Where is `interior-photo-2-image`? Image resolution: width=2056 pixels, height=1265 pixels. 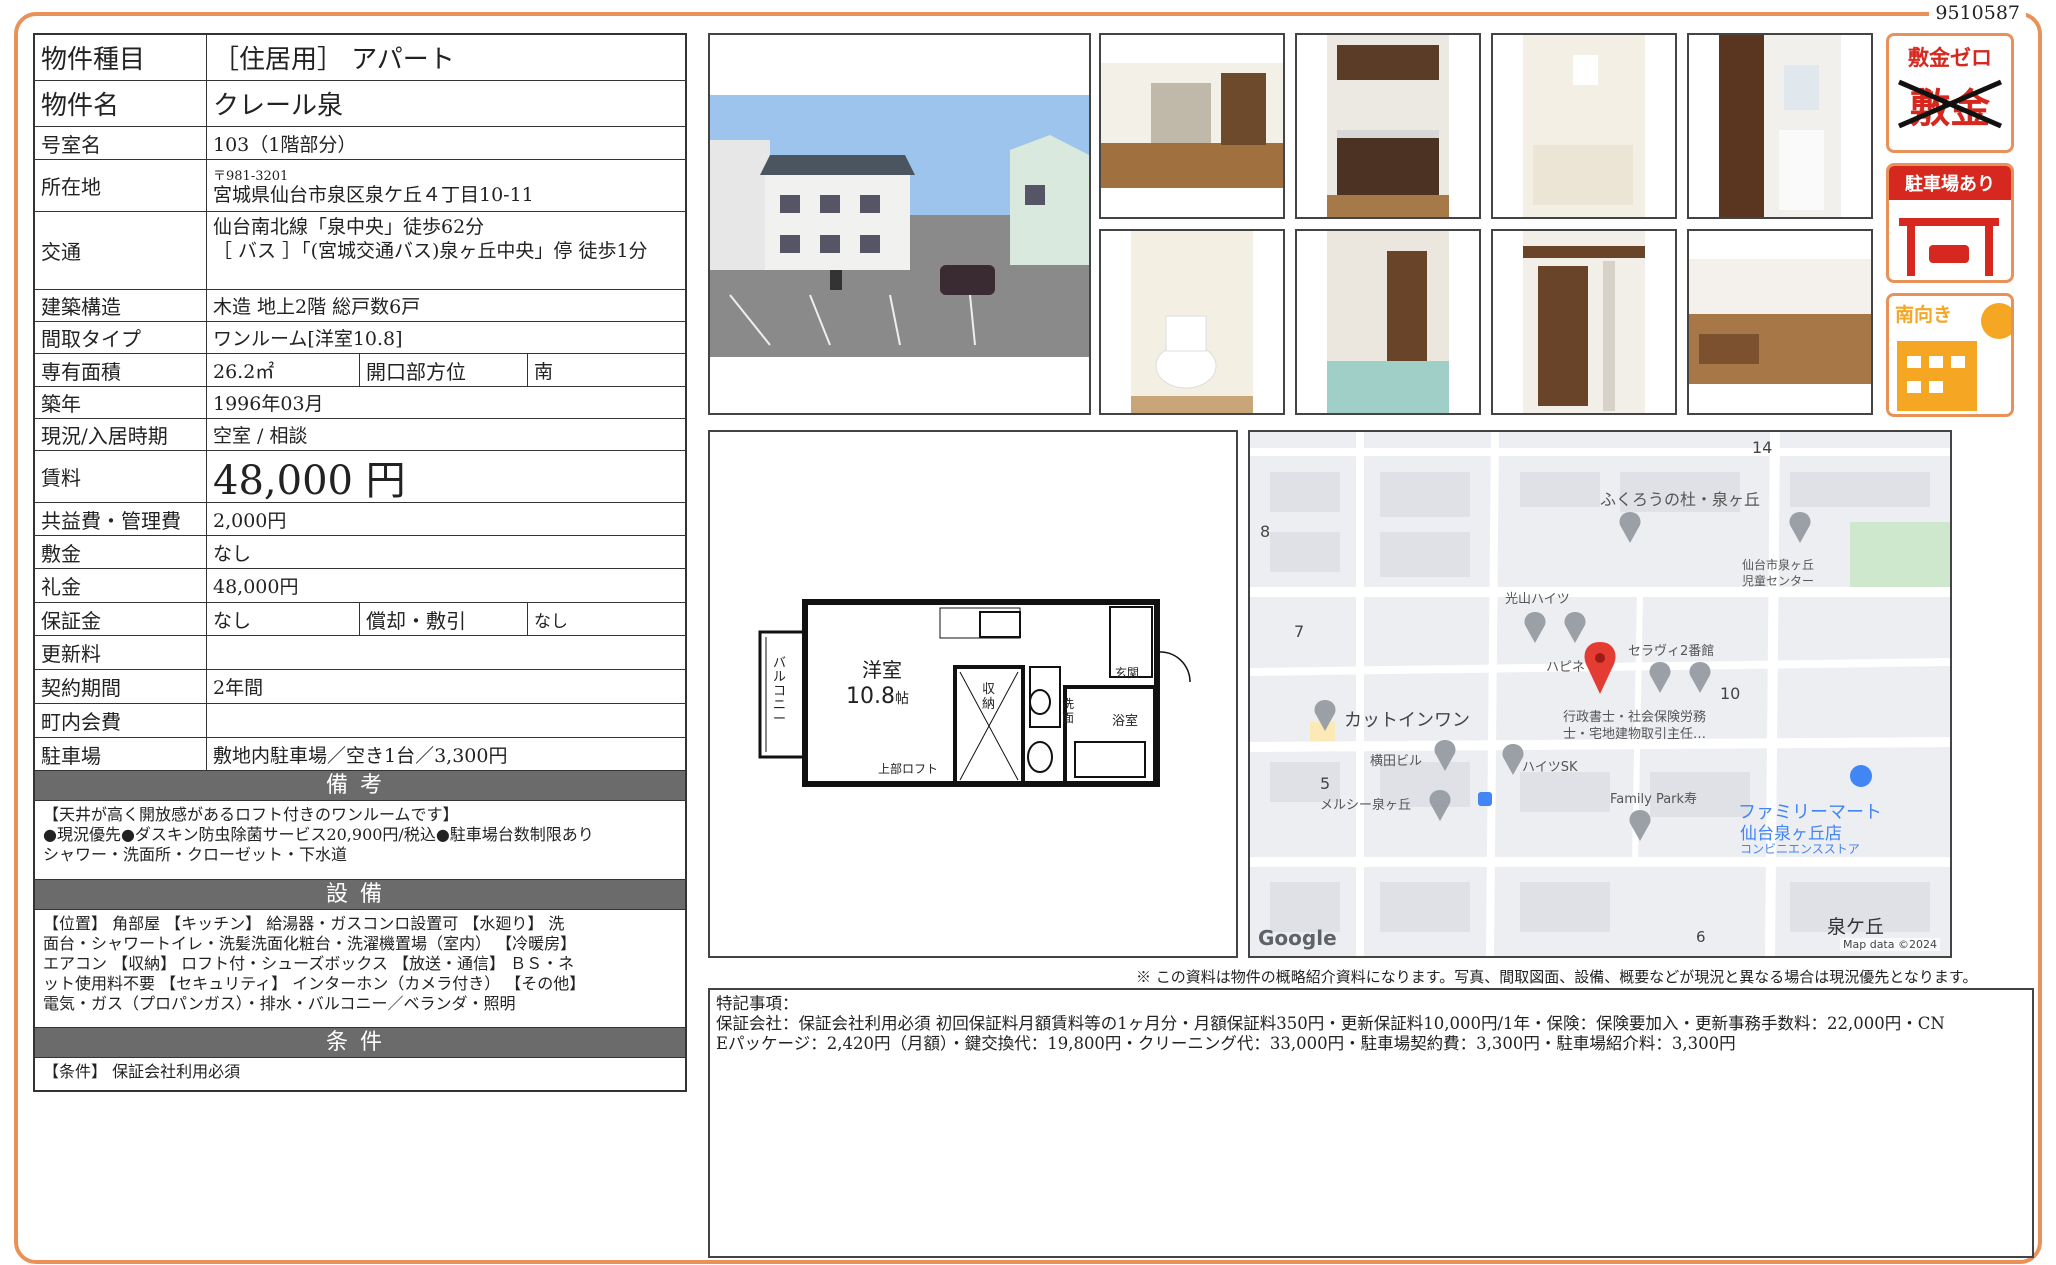 interior-photo-2-image is located at coordinates (1388, 126).